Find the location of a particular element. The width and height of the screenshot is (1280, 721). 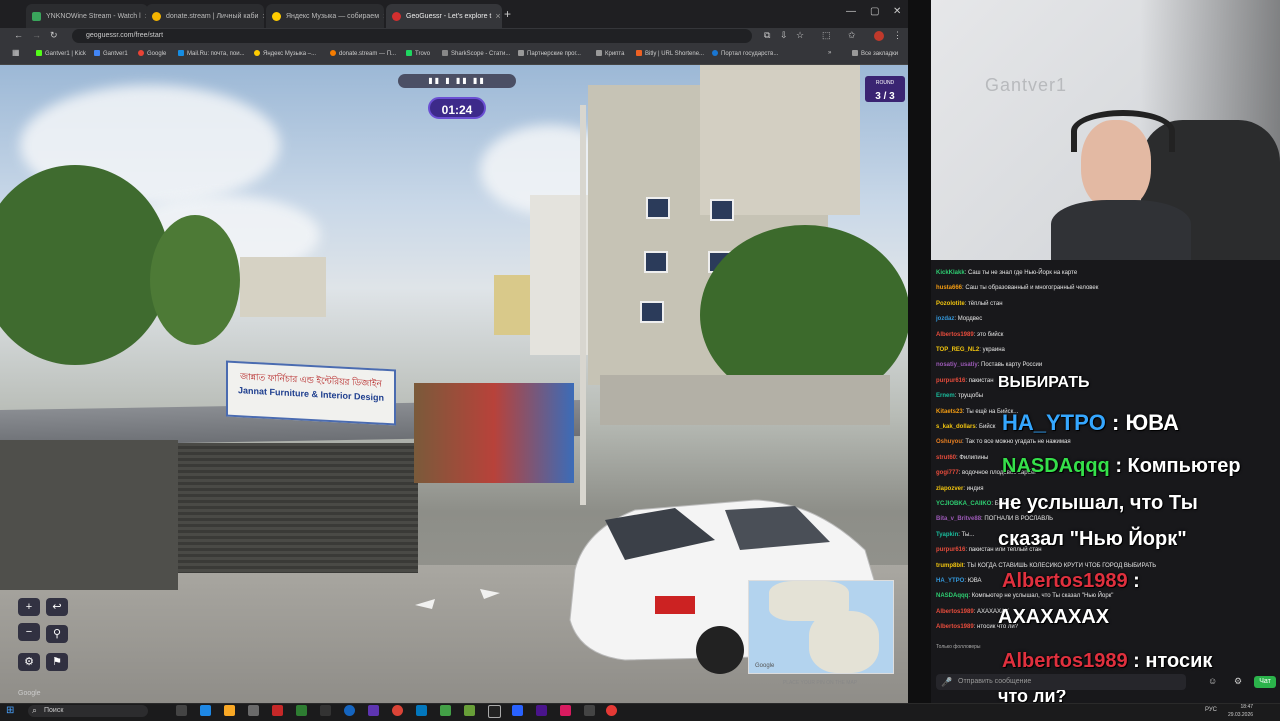

translate-icon: ⧉ is located at coordinates (767, 35).